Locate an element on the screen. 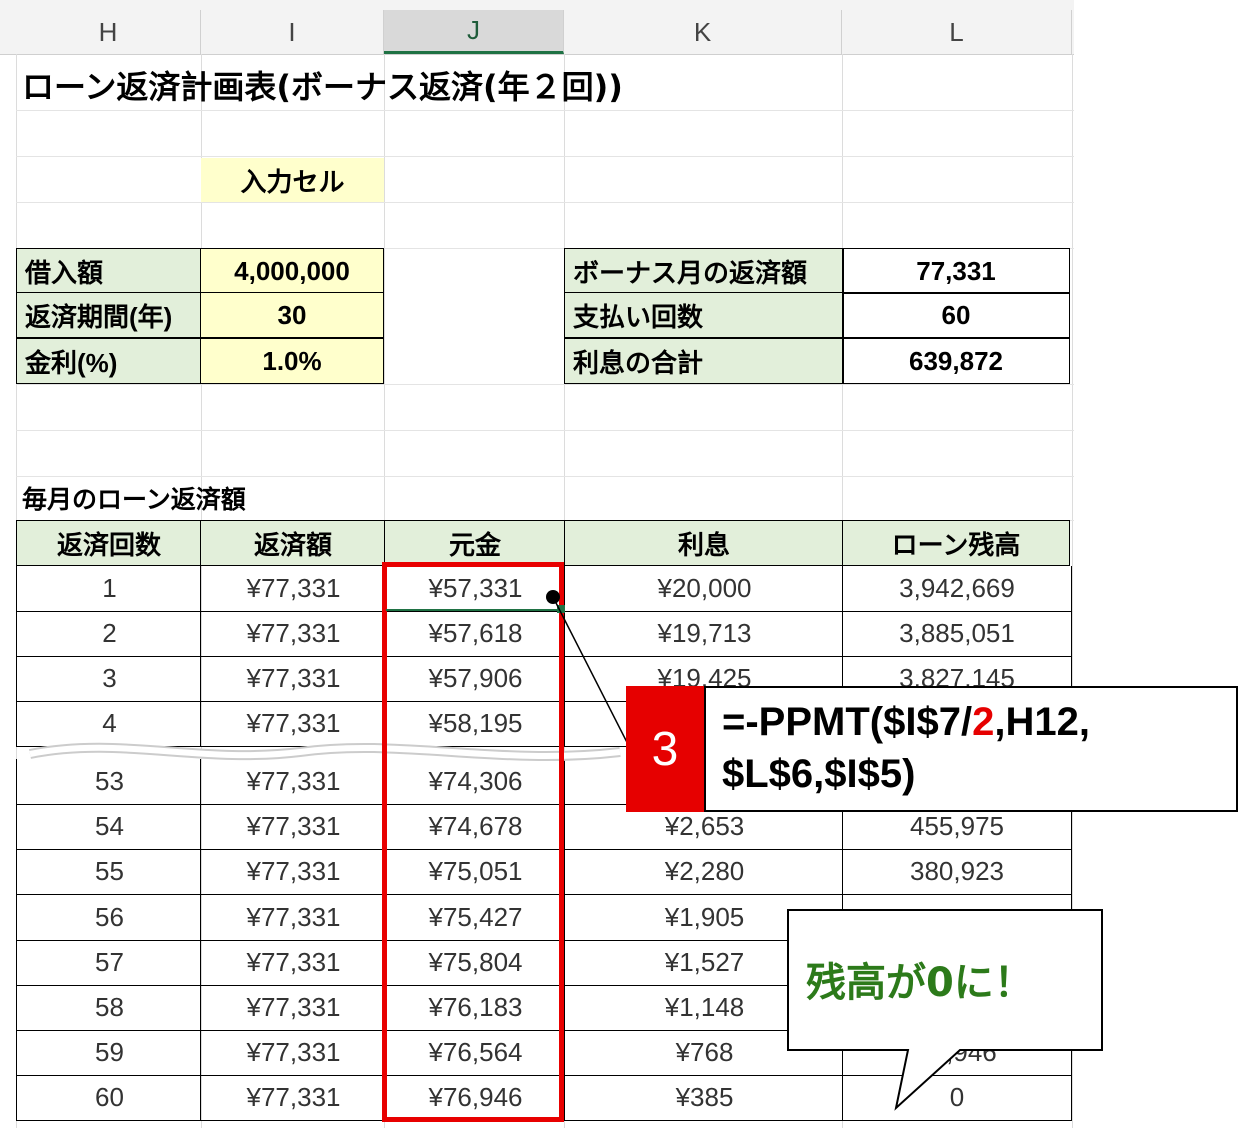 This screenshot has height=1128, width=1240. speech-bubble is located at coordinates (945, 1010).